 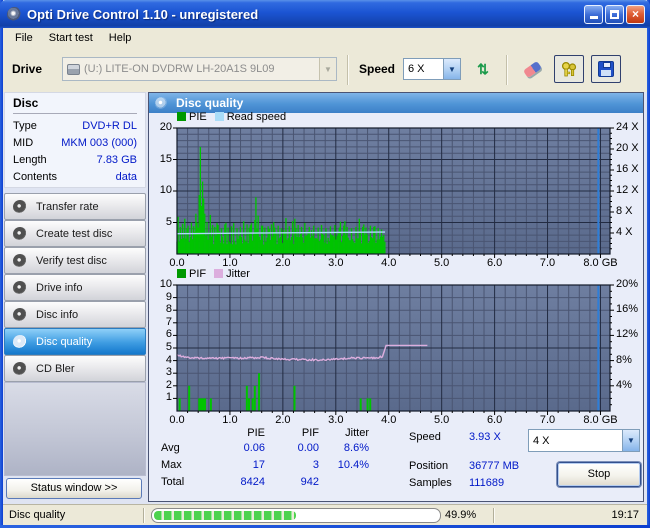 I want to click on y-tick-label: 5, so click(x=168, y=347).